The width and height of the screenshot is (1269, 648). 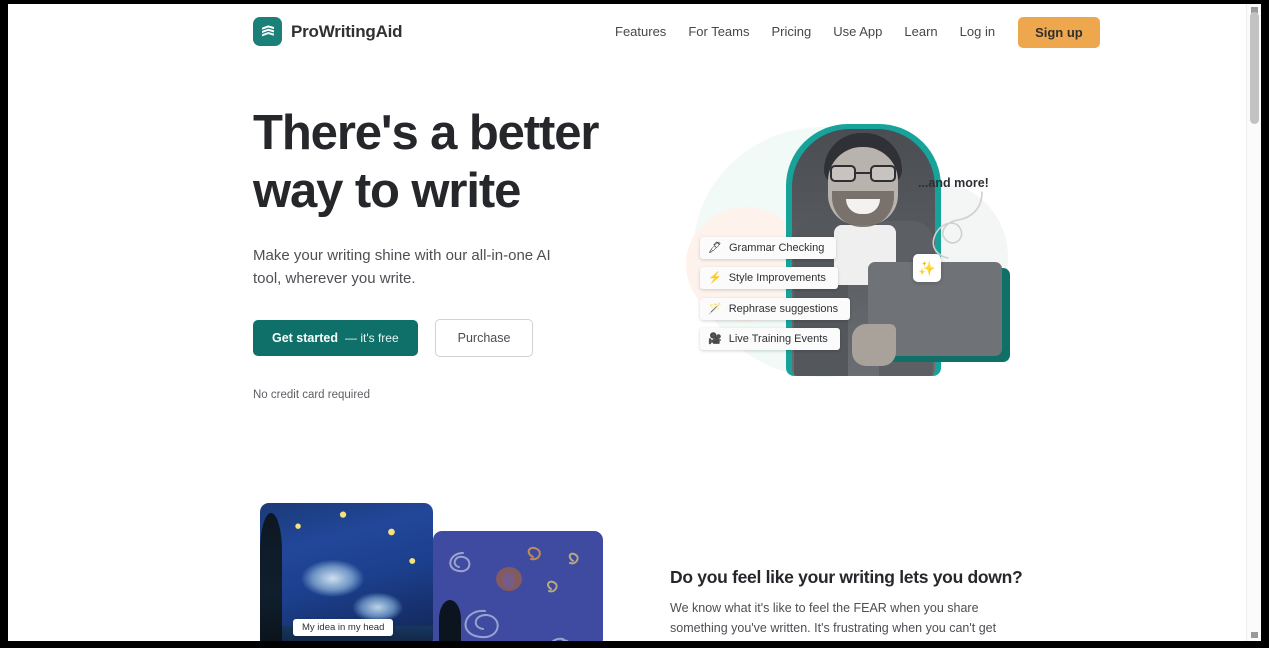 What do you see at coordinates (347, 31) in the screenshot?
I see `brand-name: ProWritingAid` at bounding box center [347, 31].